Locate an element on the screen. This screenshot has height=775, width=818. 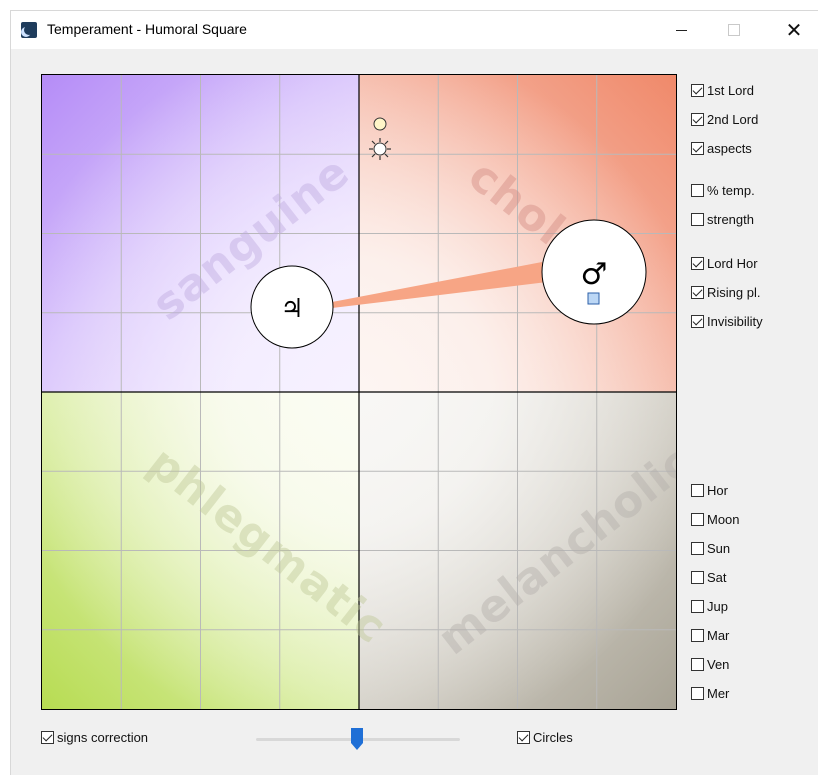
checkbox-label: % temp. is located at coordinates (731, 190).